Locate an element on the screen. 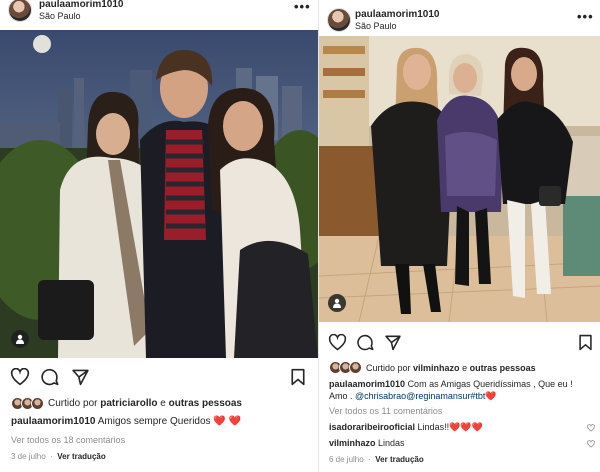 This screenshot has width=600, height=472. comment-row: vilminhazo Lindas is located at coordinates (367, 443).